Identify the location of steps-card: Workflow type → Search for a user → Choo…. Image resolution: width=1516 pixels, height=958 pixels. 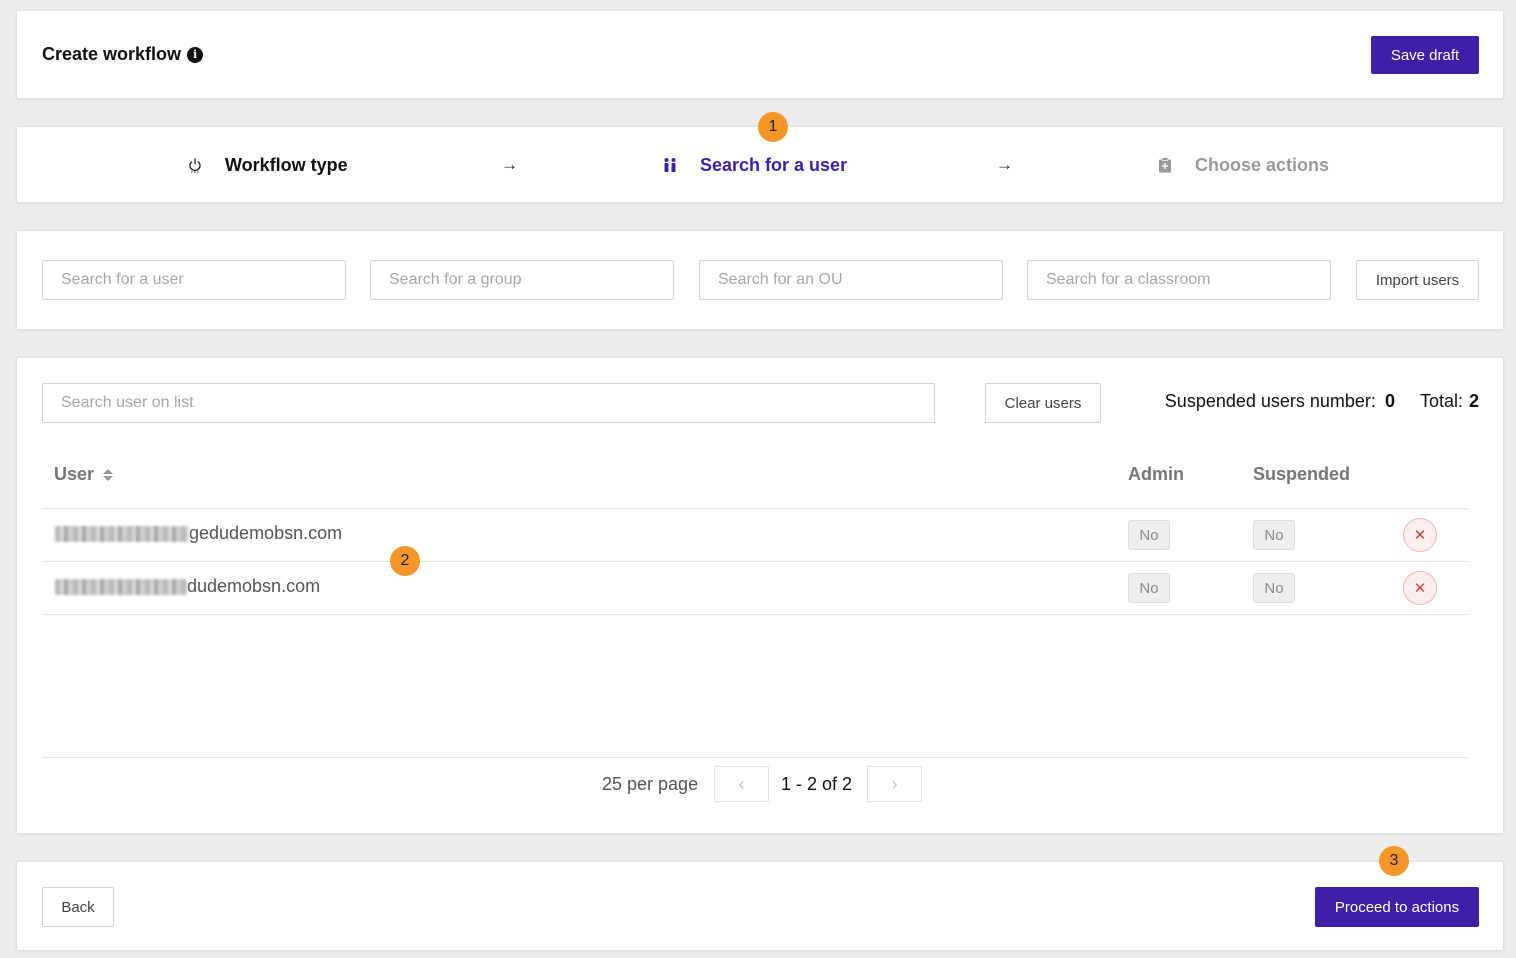
(760, 164).